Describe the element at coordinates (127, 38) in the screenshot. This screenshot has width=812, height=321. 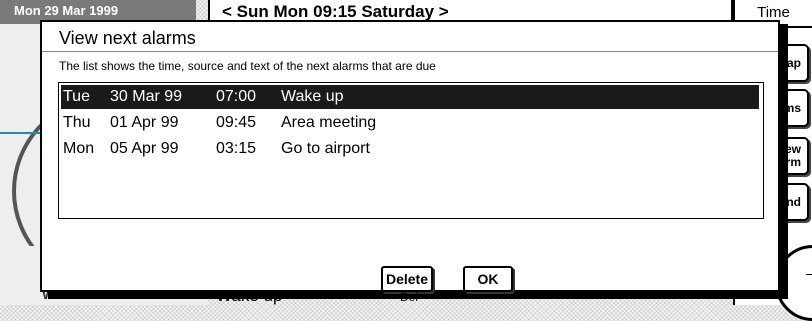
I see `dialog-title: View next alarms` at that location.